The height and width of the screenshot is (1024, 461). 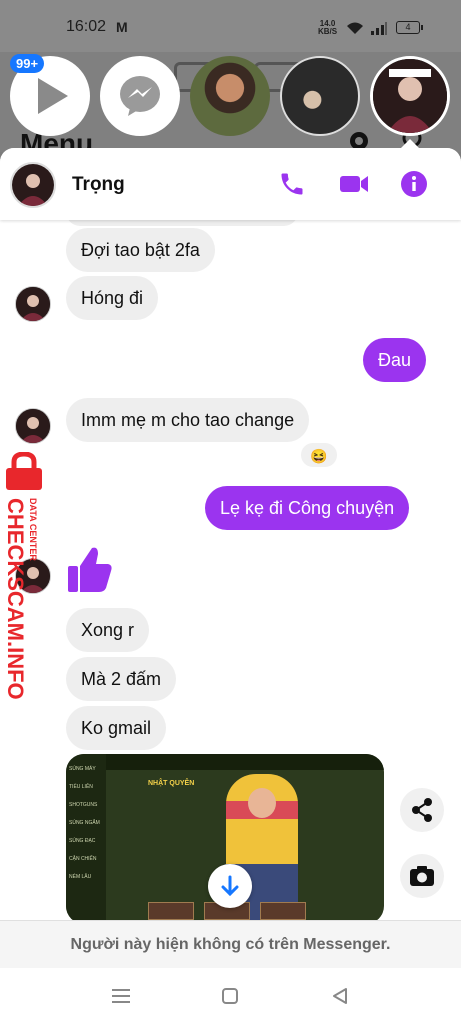 I want to click on wifi-icon, so click(x=355, y=28).